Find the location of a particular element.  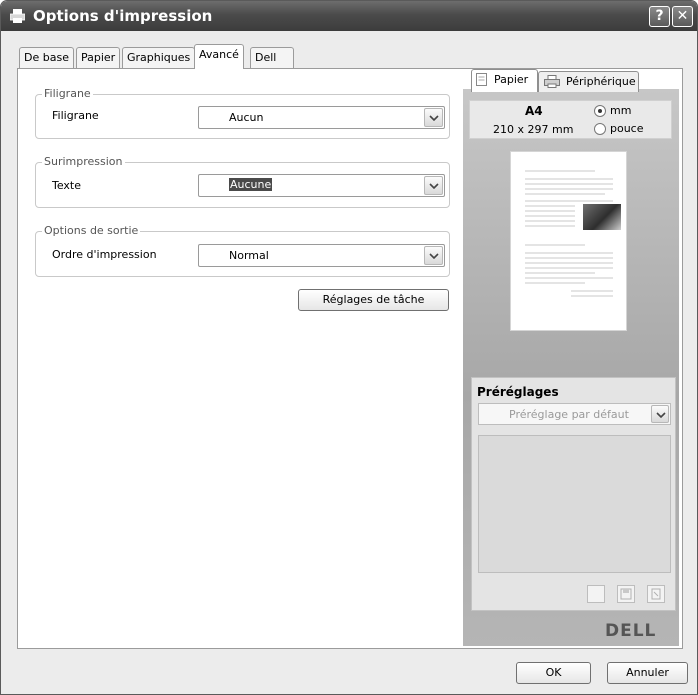

watermark-group: Filigrane Filigrane Aucun is located at coordinates (242, 113).